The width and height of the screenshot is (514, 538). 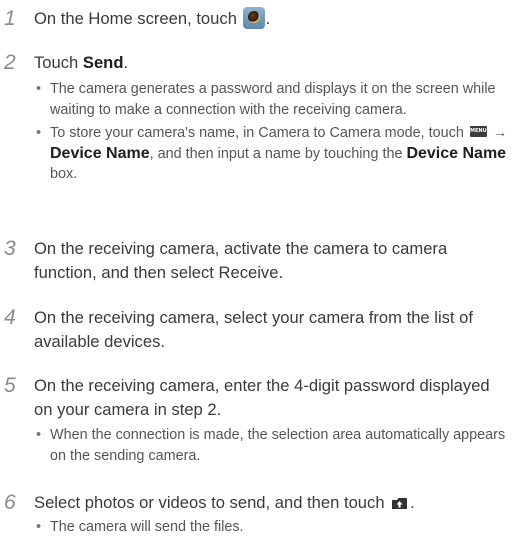 What do you see at coordinates (400, 503) in the screenshot?
I see `send-upload-icon` at bounding box center [400, 503].